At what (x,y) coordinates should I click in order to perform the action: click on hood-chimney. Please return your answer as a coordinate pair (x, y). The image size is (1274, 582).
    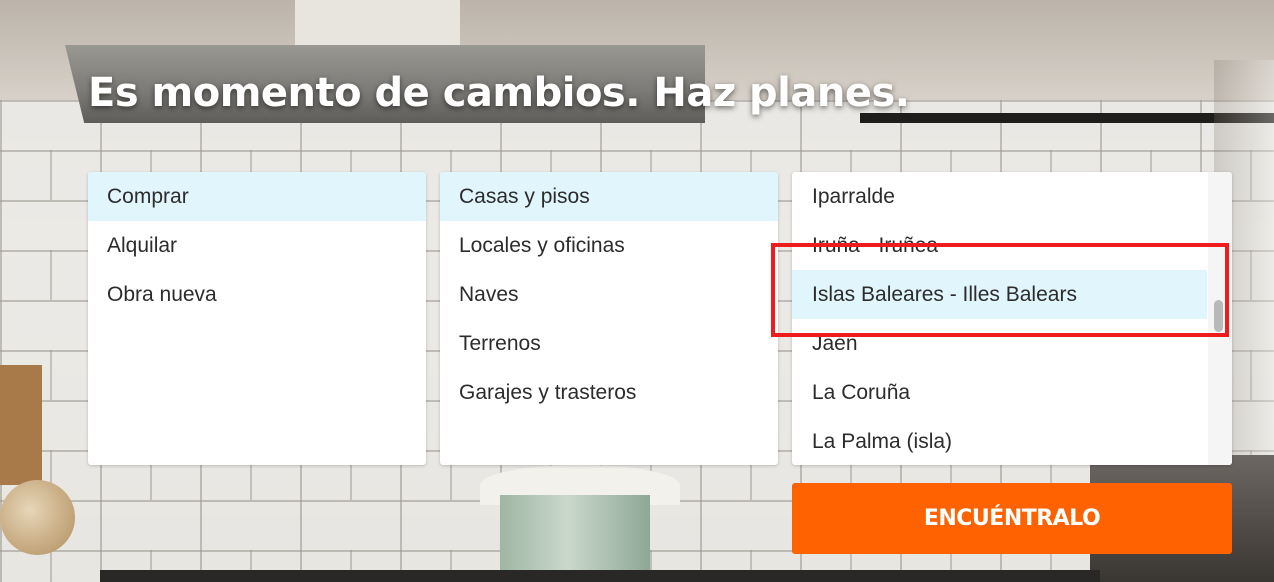
    Looking at the image, I should click on (377, 24).